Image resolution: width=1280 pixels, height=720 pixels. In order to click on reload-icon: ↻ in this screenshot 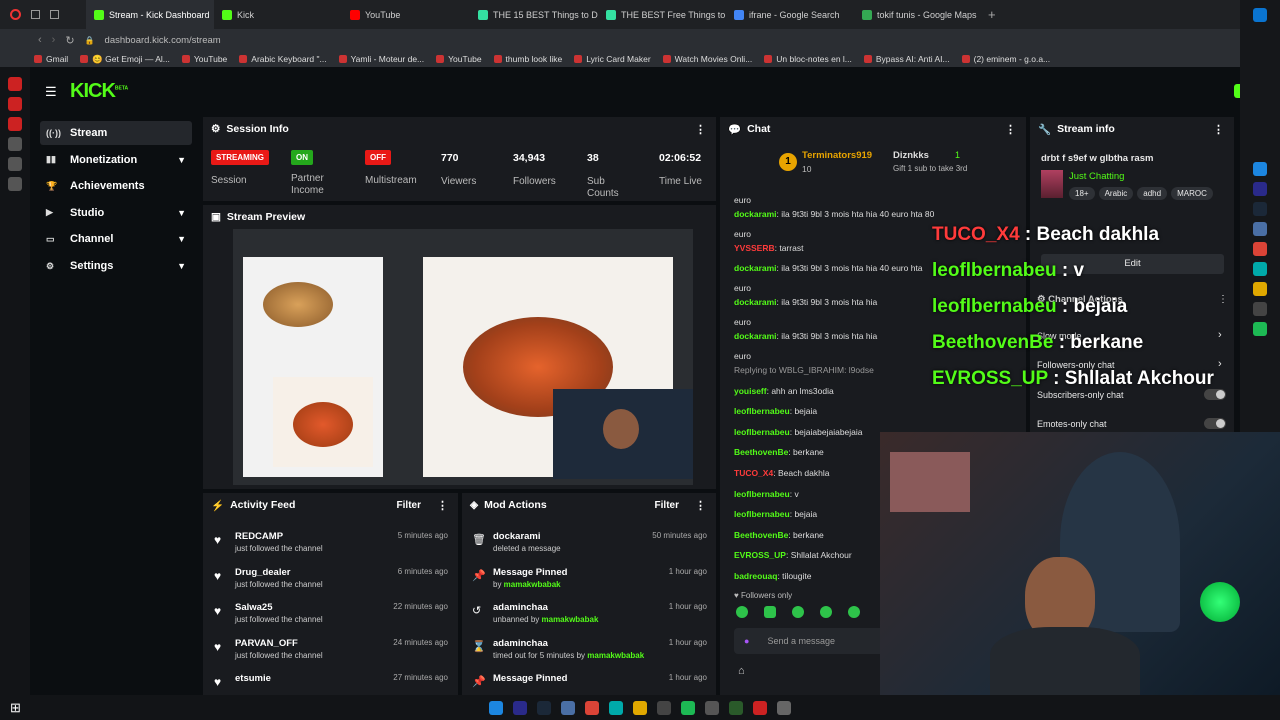, I will do `click(69, 40)`.